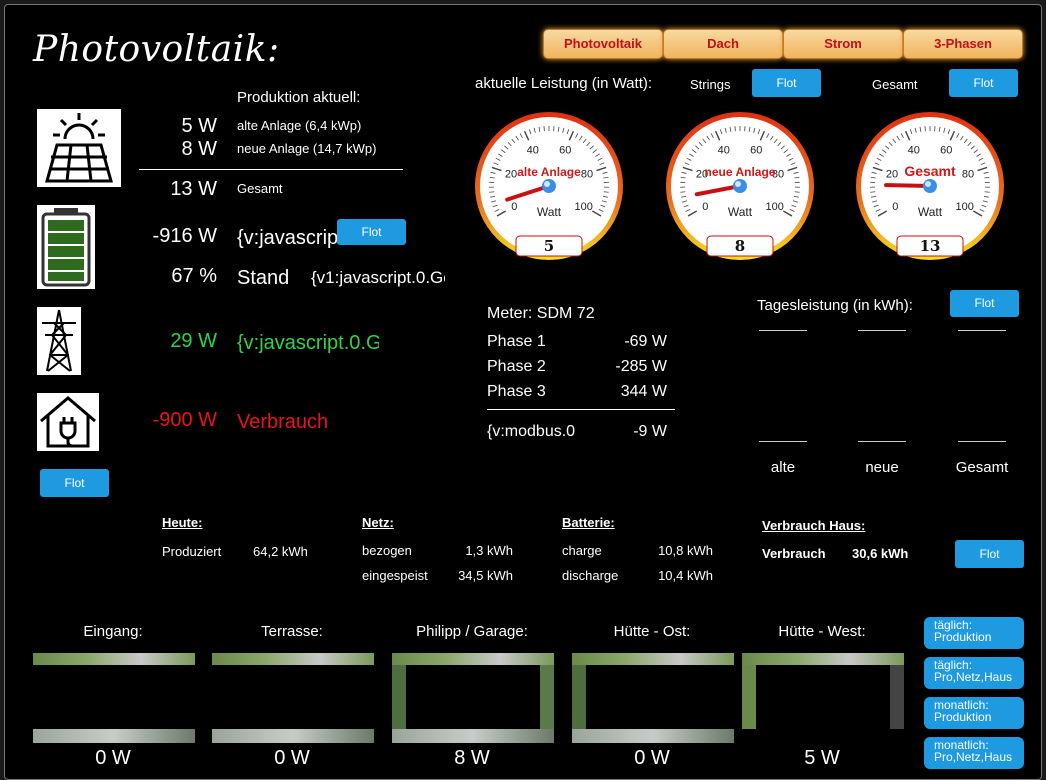  I want to click on page-title: Photovoltaik:, so click(156, 49).